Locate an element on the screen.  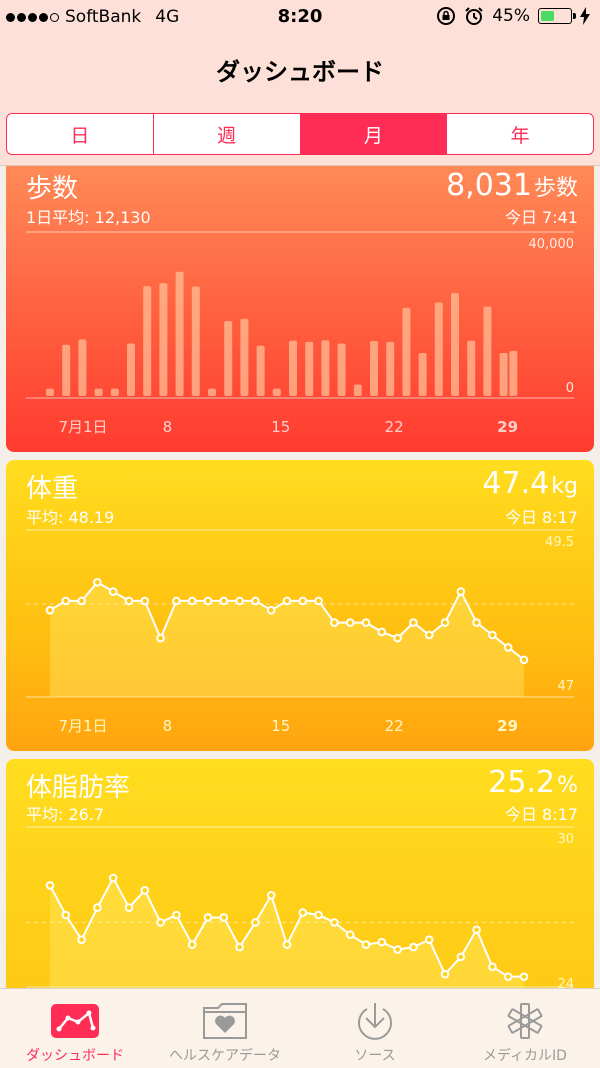
weight-value-number: 47.4 is located at coordinates (516, 483).